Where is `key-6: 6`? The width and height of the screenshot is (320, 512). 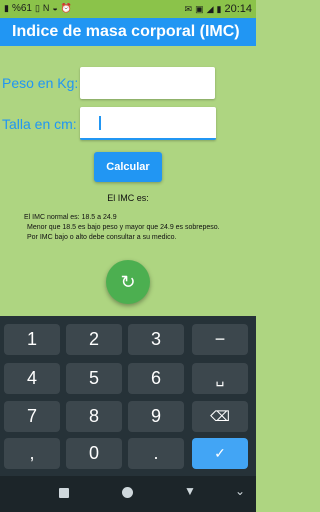
key-6: 6 is located at coordinates (156, 378).